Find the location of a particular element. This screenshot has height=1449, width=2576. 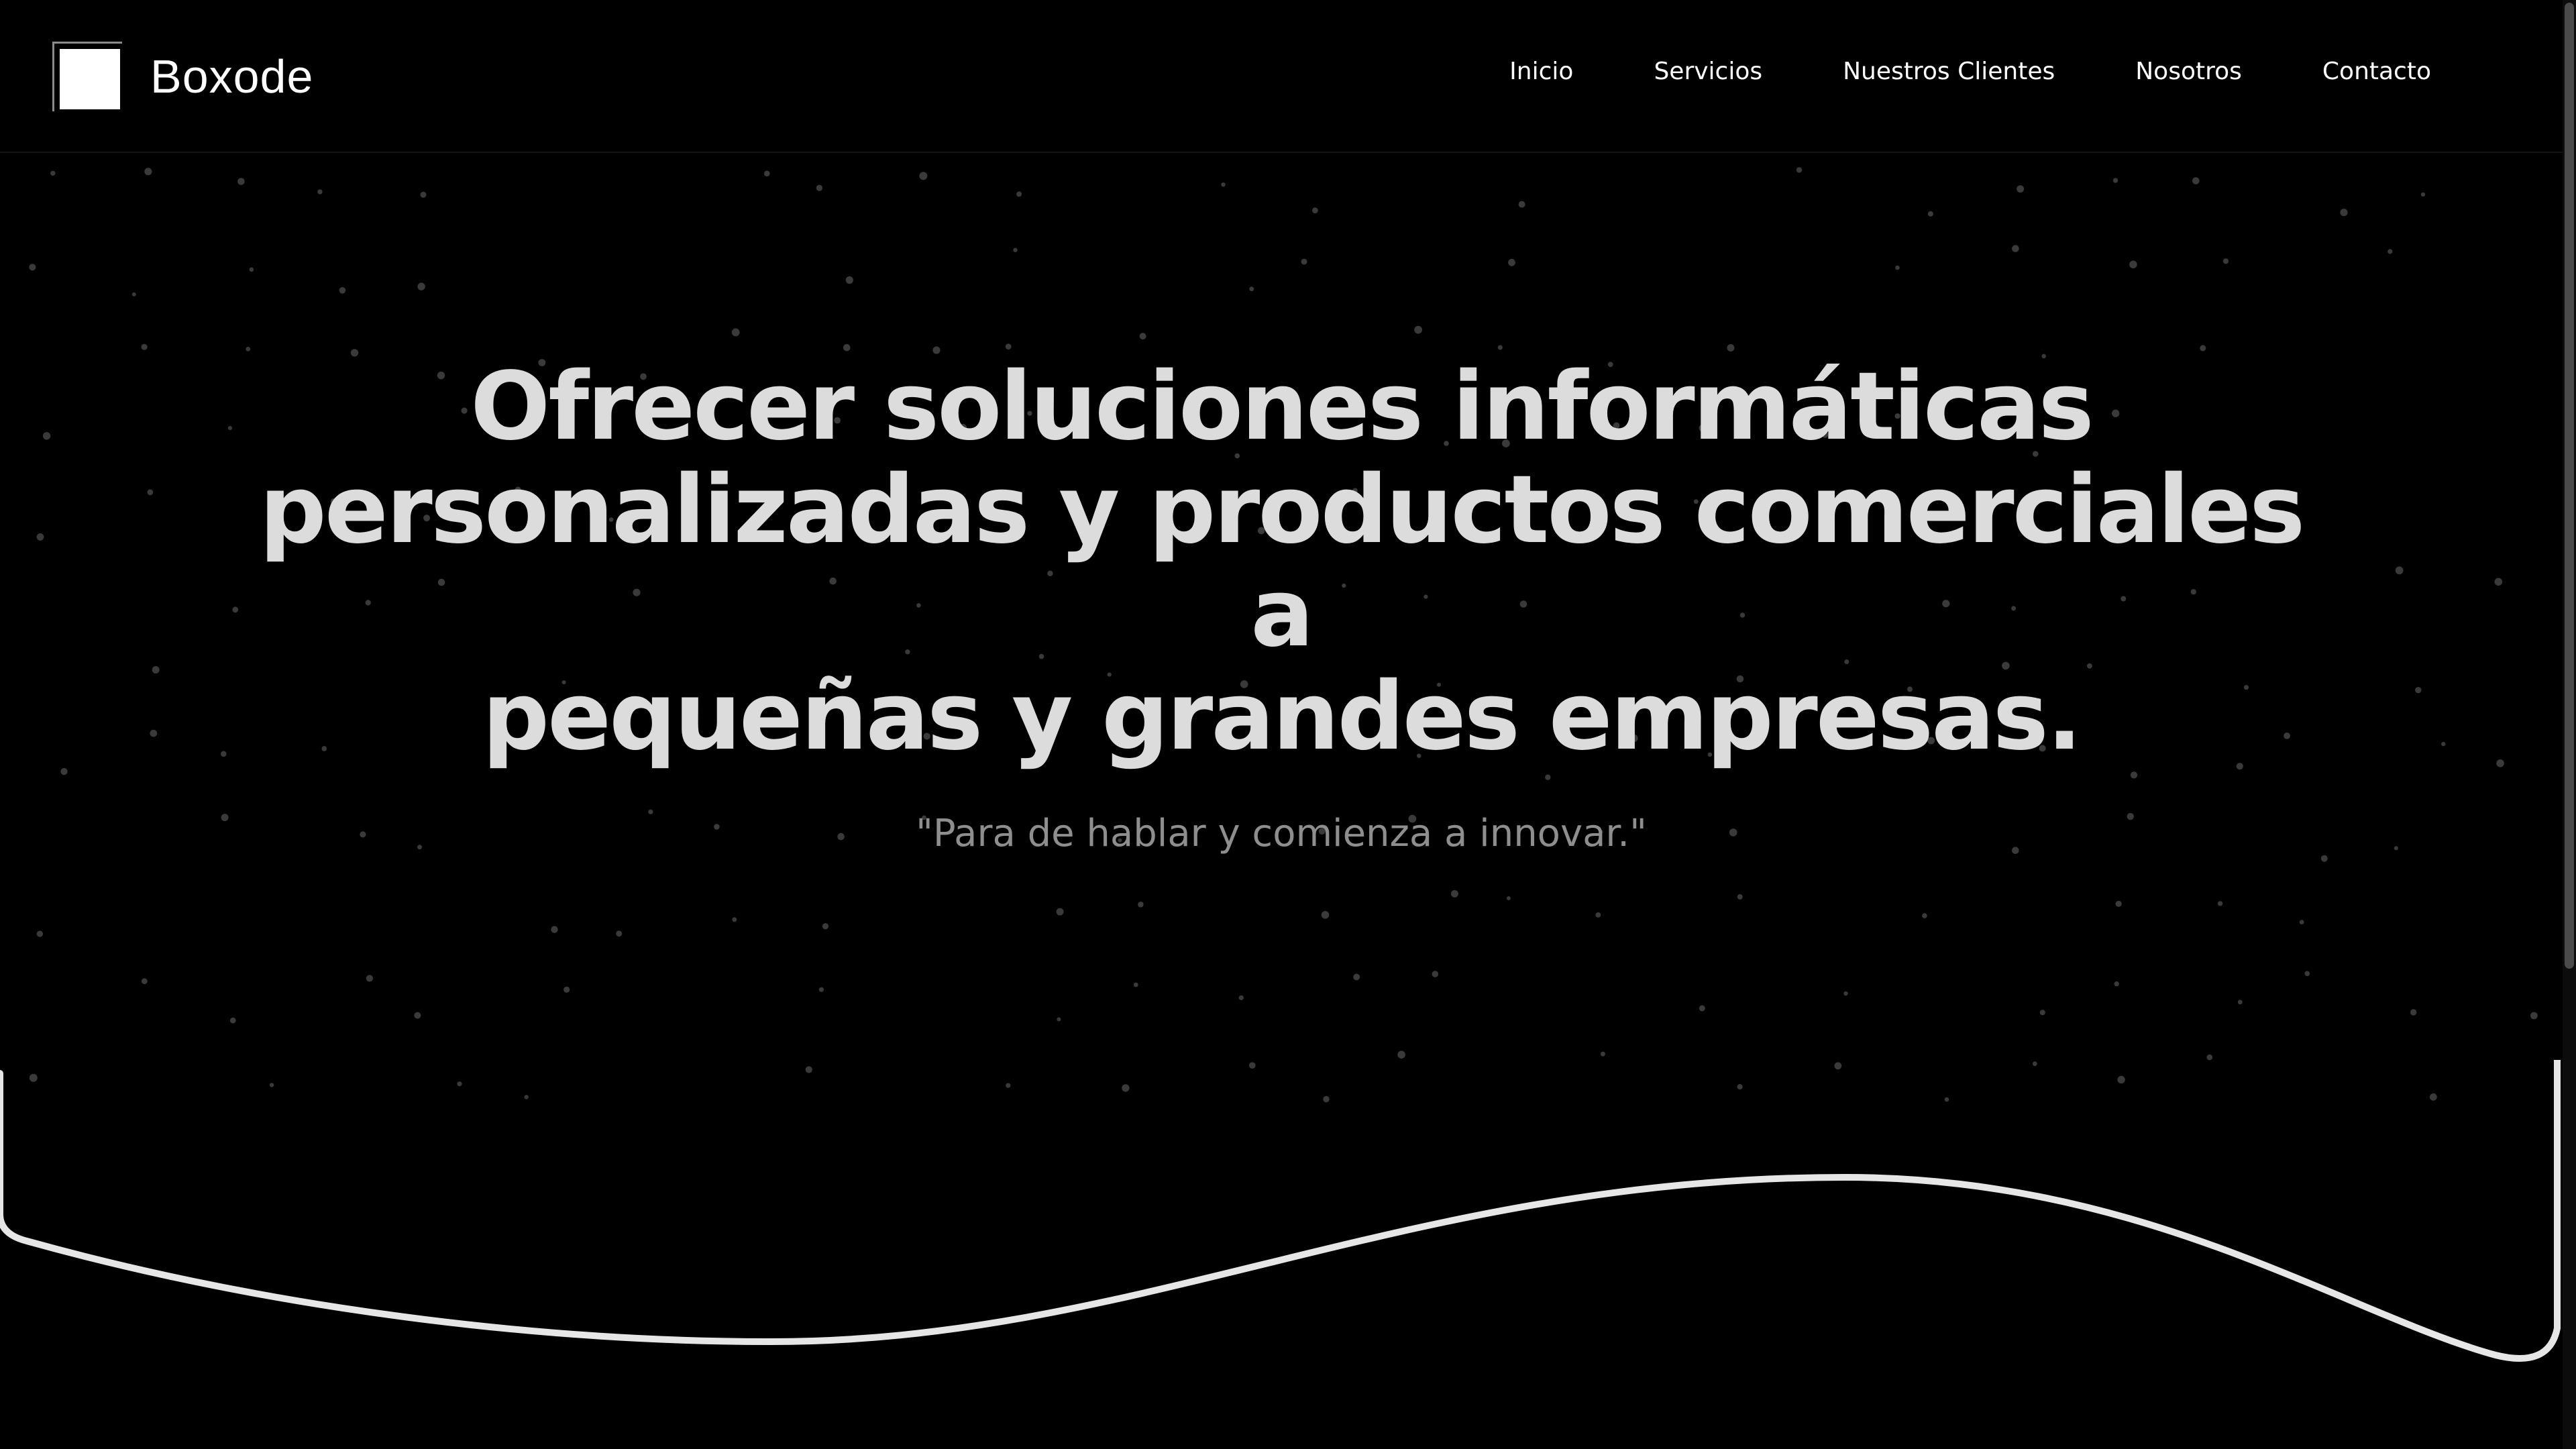

nav-item-contacto: Contacto is located at coordinates (2376, 71).